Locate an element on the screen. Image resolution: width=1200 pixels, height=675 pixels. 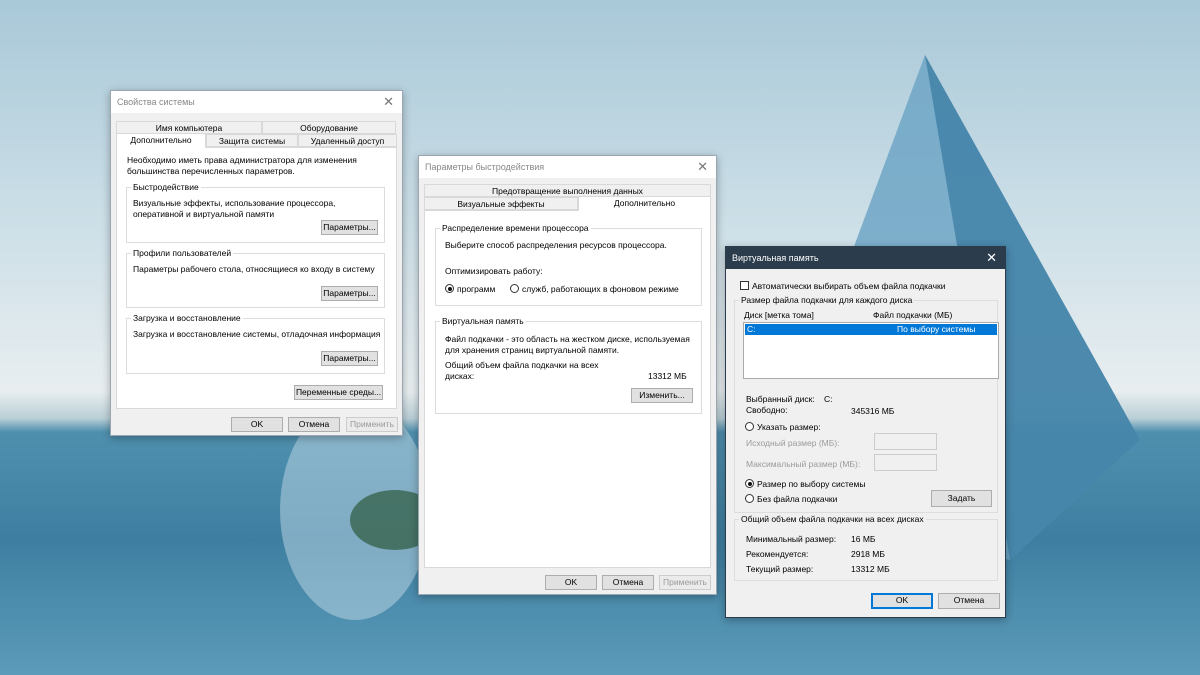
optimize-label: Оптимизировать работу: is located at coordinates (494, 271).